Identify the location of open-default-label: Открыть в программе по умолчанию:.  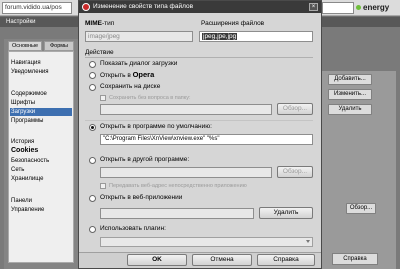
(156, 126).